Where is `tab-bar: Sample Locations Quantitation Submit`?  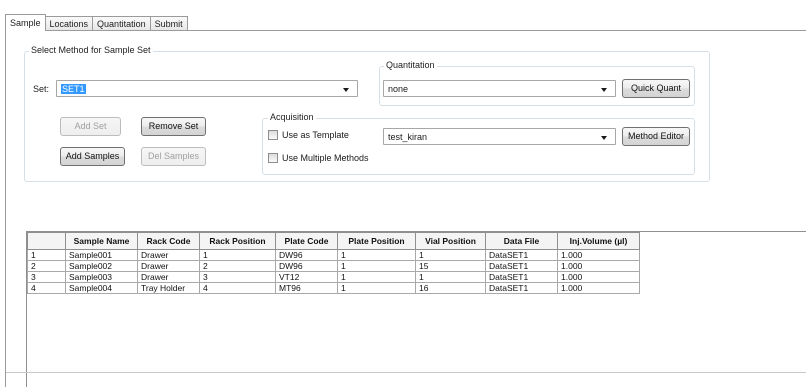
tab-bar: Sample Locations Quantitation Submit is located at coordinates (96, 22).